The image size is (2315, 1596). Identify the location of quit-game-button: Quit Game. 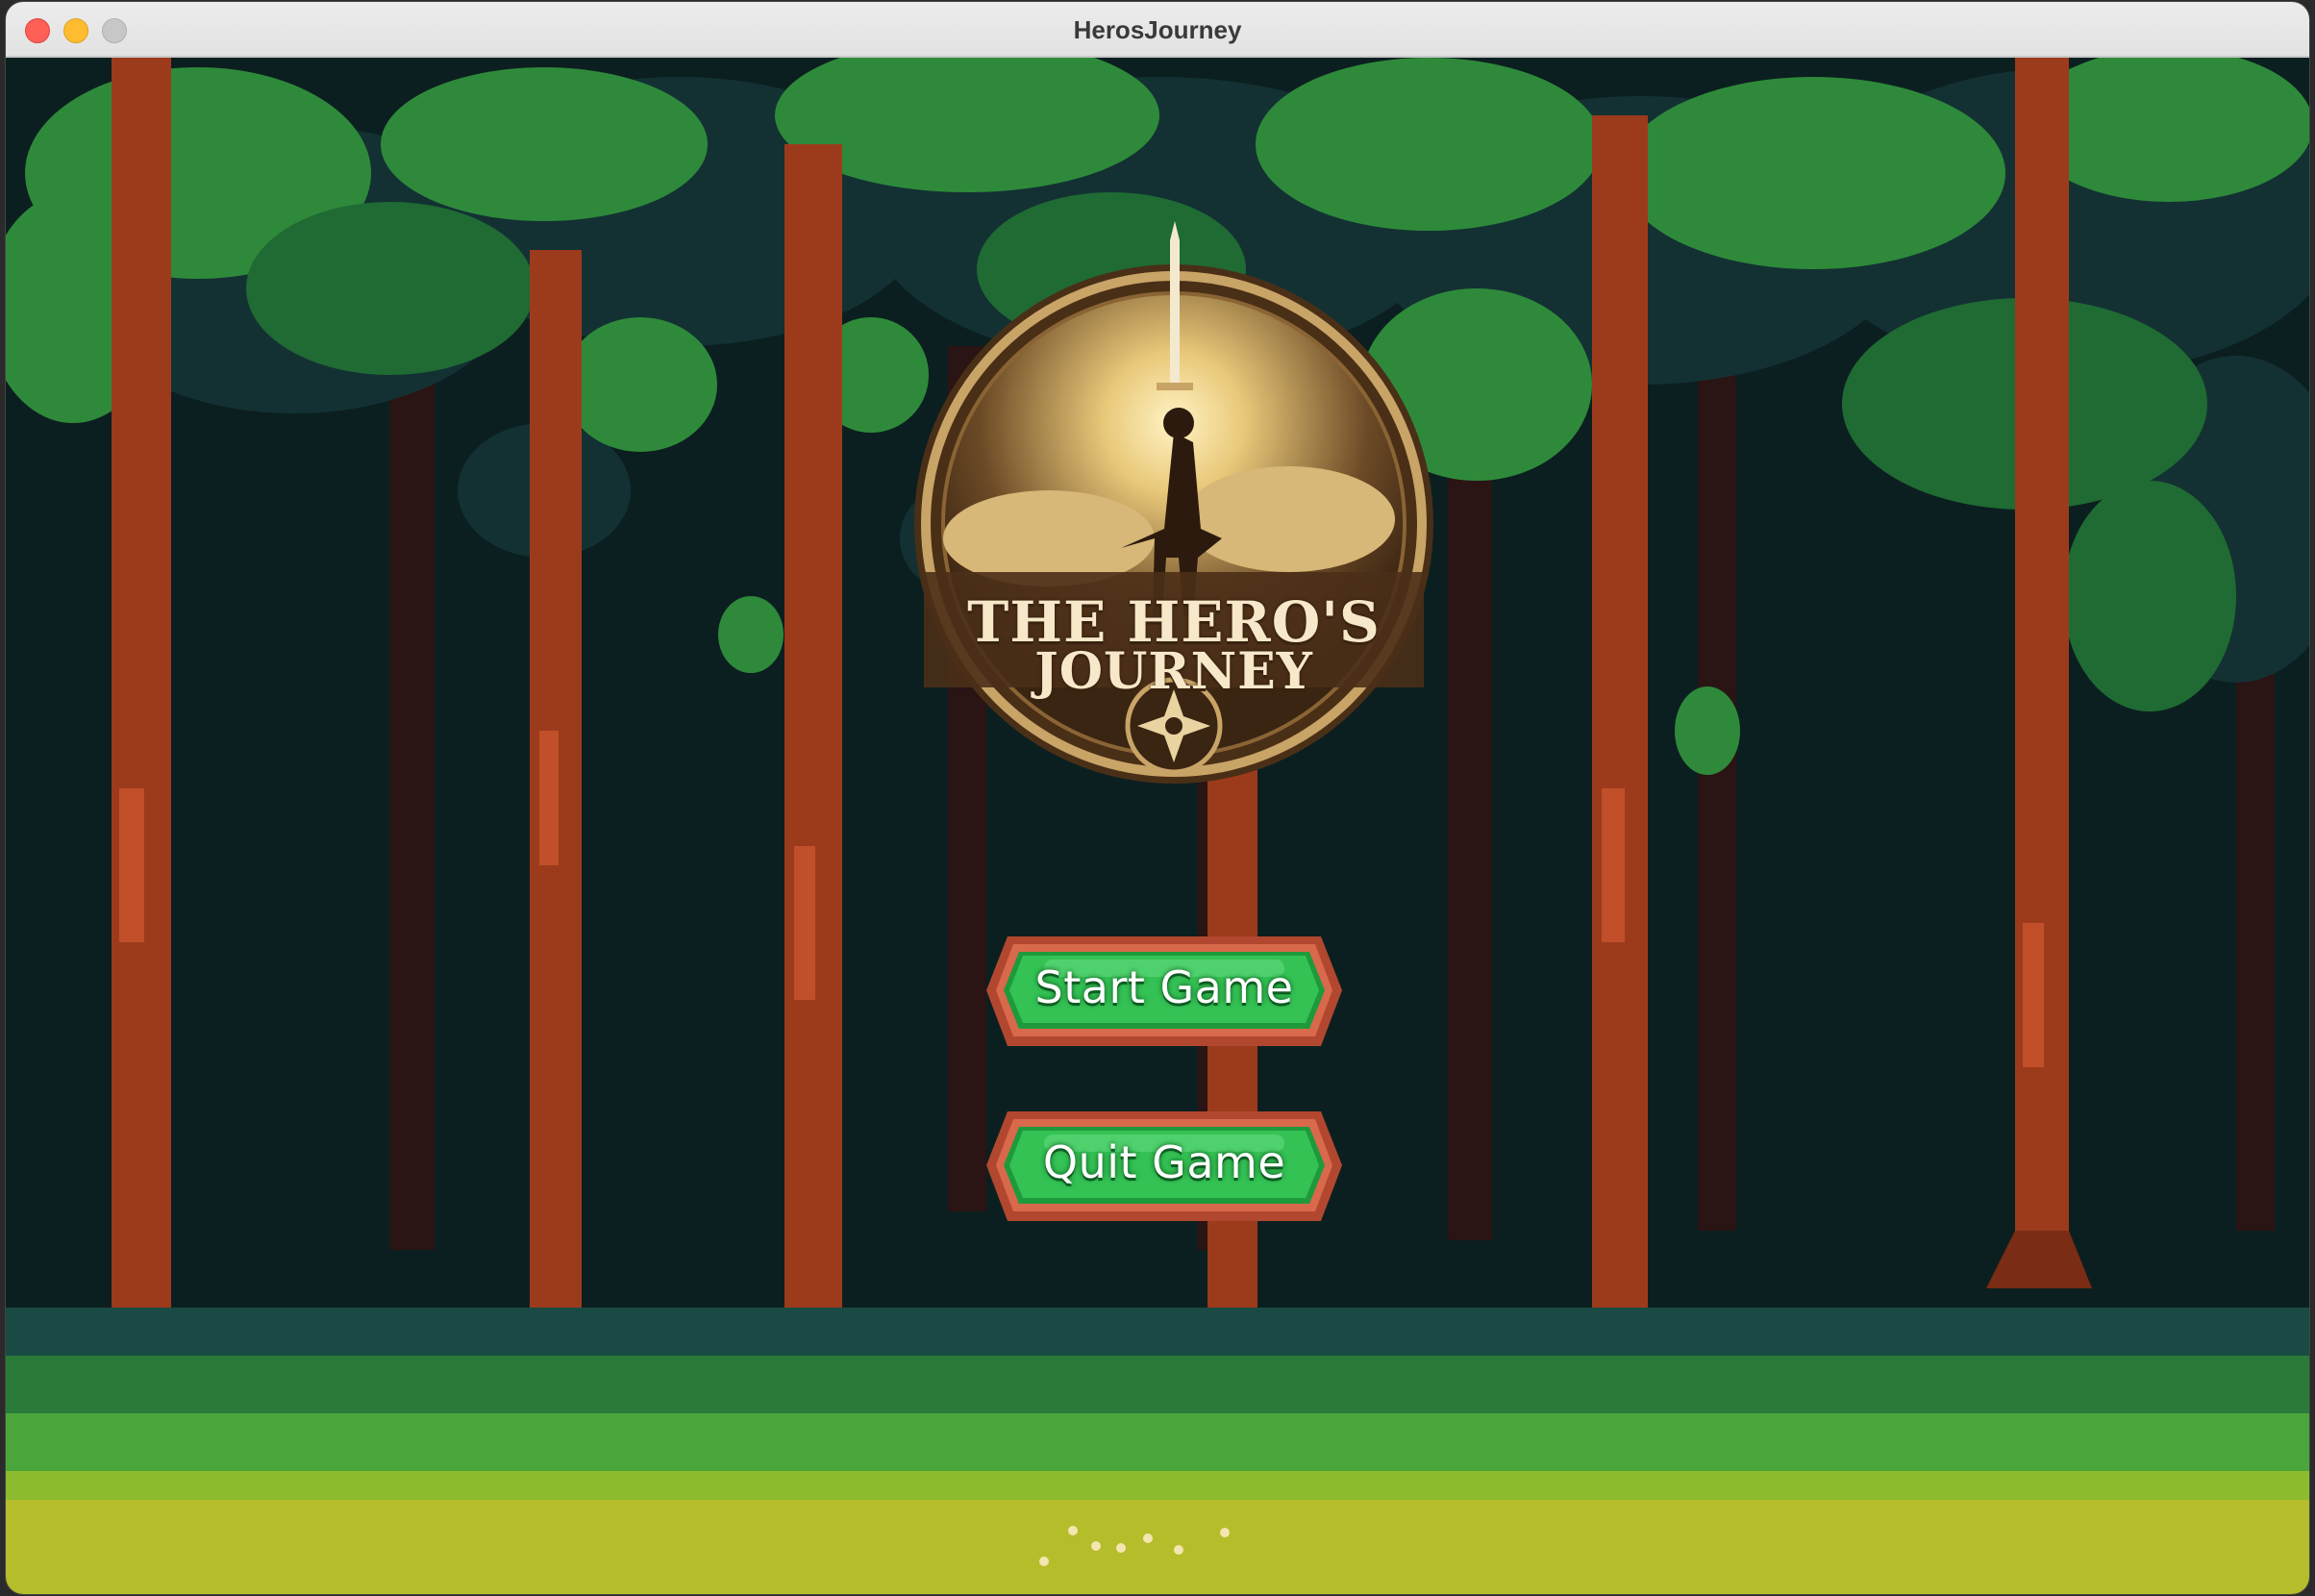
(1164, 1166).